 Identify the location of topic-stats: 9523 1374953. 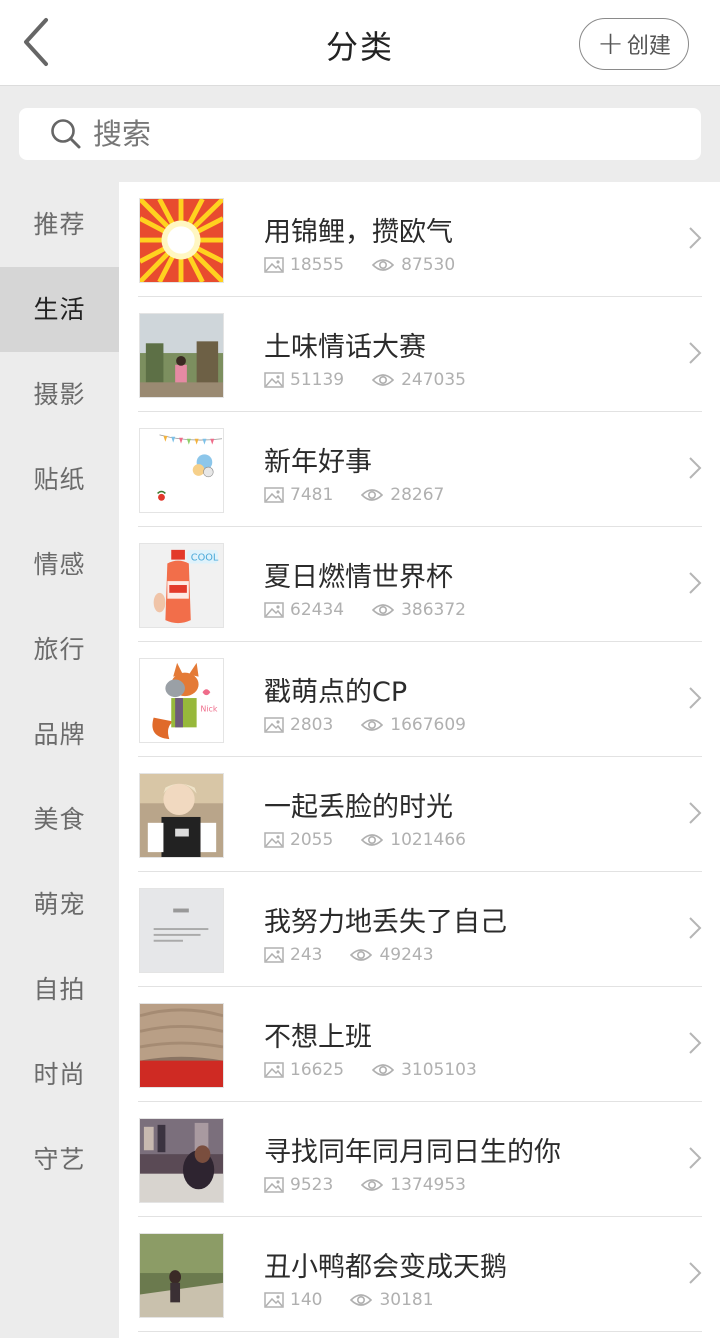
(365, 1185).